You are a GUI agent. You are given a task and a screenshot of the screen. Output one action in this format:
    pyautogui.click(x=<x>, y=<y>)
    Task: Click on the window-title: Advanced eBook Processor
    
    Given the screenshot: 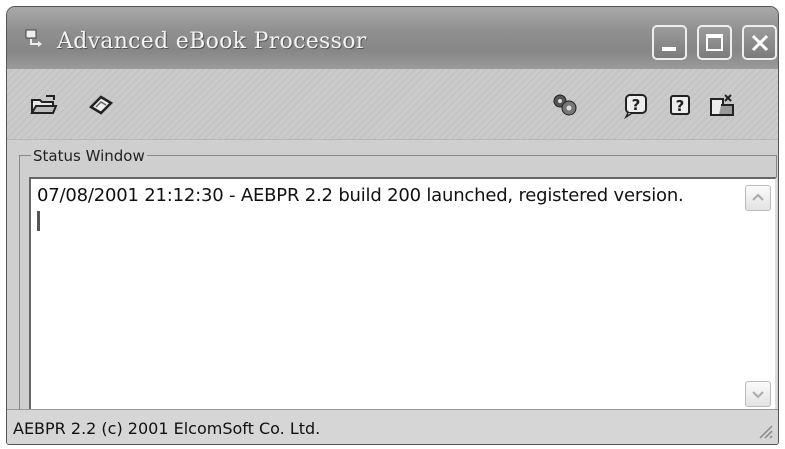 What is the action you would take?
    pyautogui.click(x=212, y=41)
    